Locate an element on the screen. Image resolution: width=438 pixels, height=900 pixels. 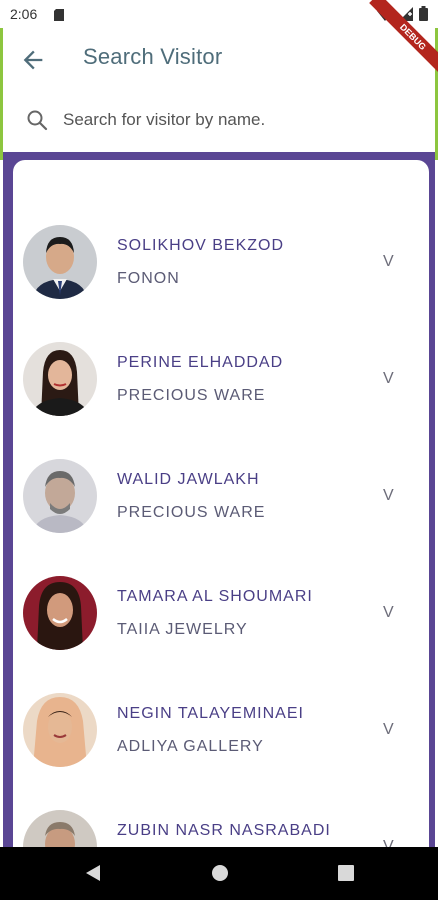
nav-home-button is located at coordinates (220, 875).